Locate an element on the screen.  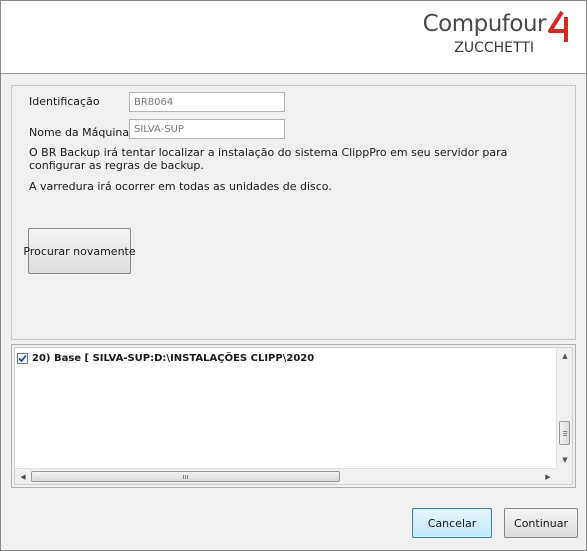
brand-logo: Compufour ZUCCHETTI is located at coordinates (494, 36).